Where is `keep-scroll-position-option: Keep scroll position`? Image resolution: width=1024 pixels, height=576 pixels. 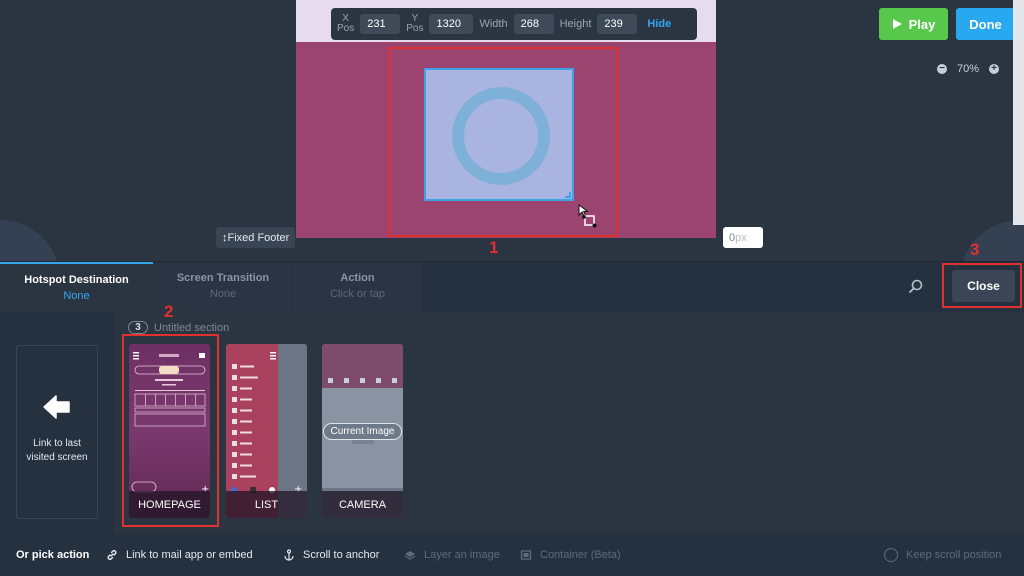
keep-scroll-position-option: Keep scroll position is located at coordinates (942, 555).